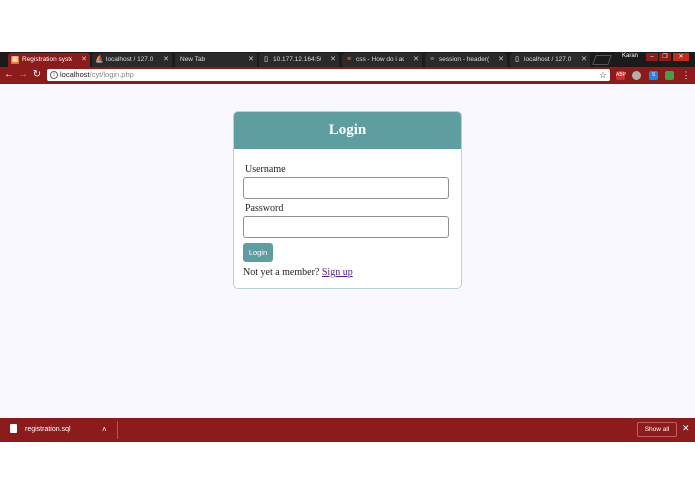 The image size is (695, 494). I want to click on password-label: Password, so click(264, 208).